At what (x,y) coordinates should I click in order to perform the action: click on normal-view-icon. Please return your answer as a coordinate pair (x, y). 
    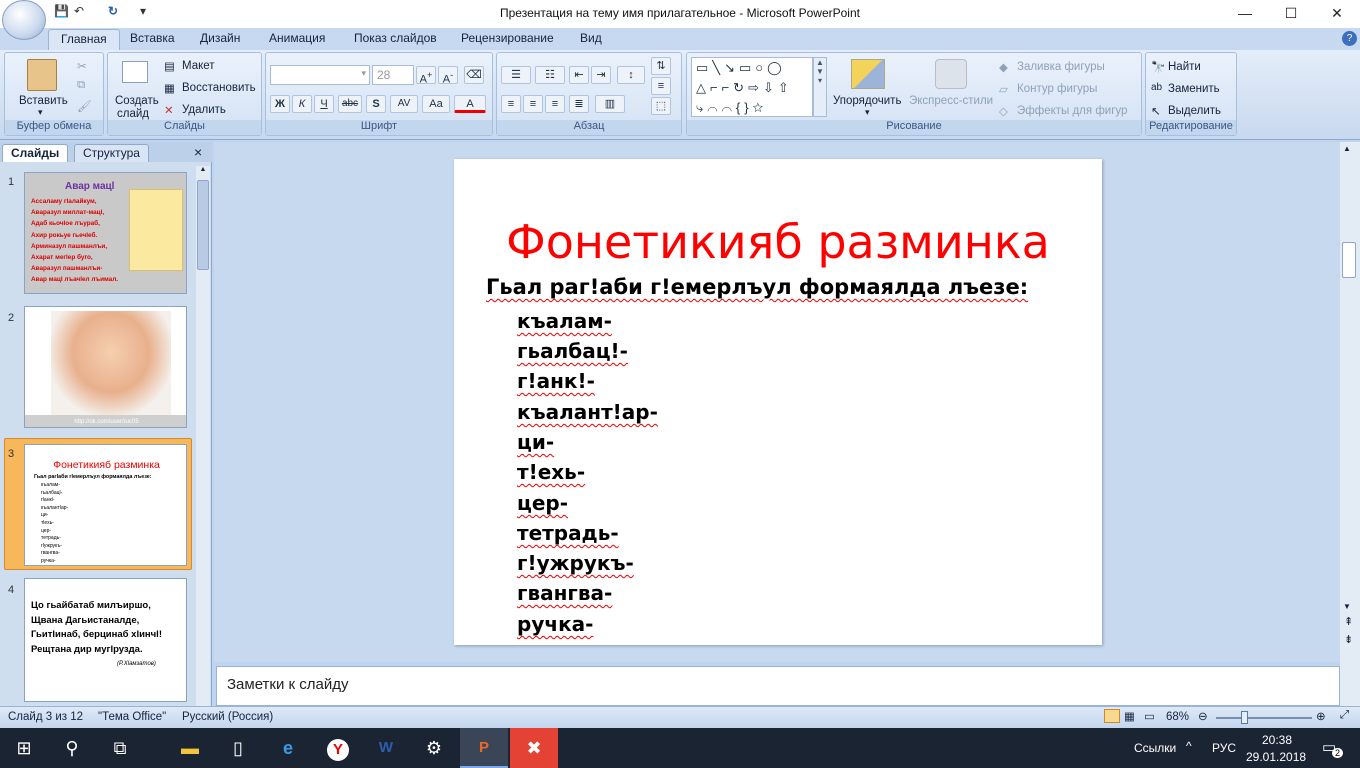
    Looking at the image, I should click on (1112, 716).